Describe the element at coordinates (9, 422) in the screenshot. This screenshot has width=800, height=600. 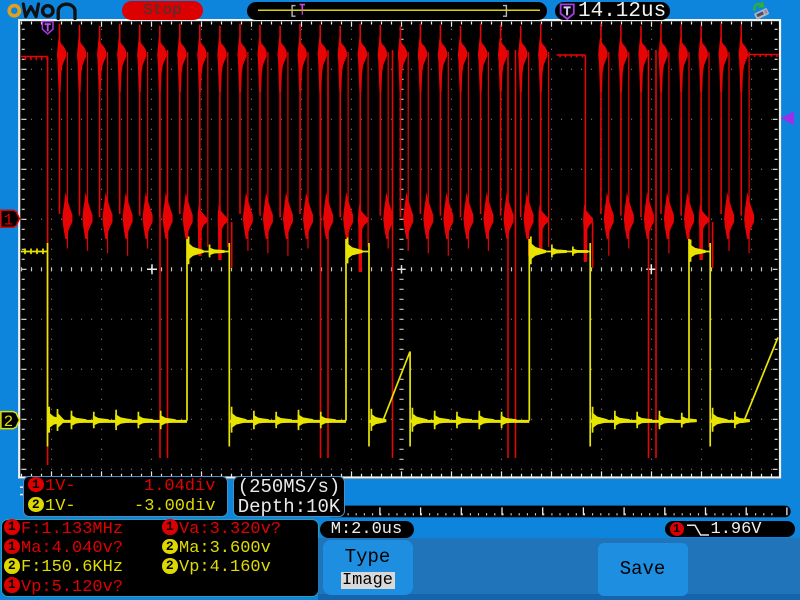
I see `svg-text: 2` at that location.